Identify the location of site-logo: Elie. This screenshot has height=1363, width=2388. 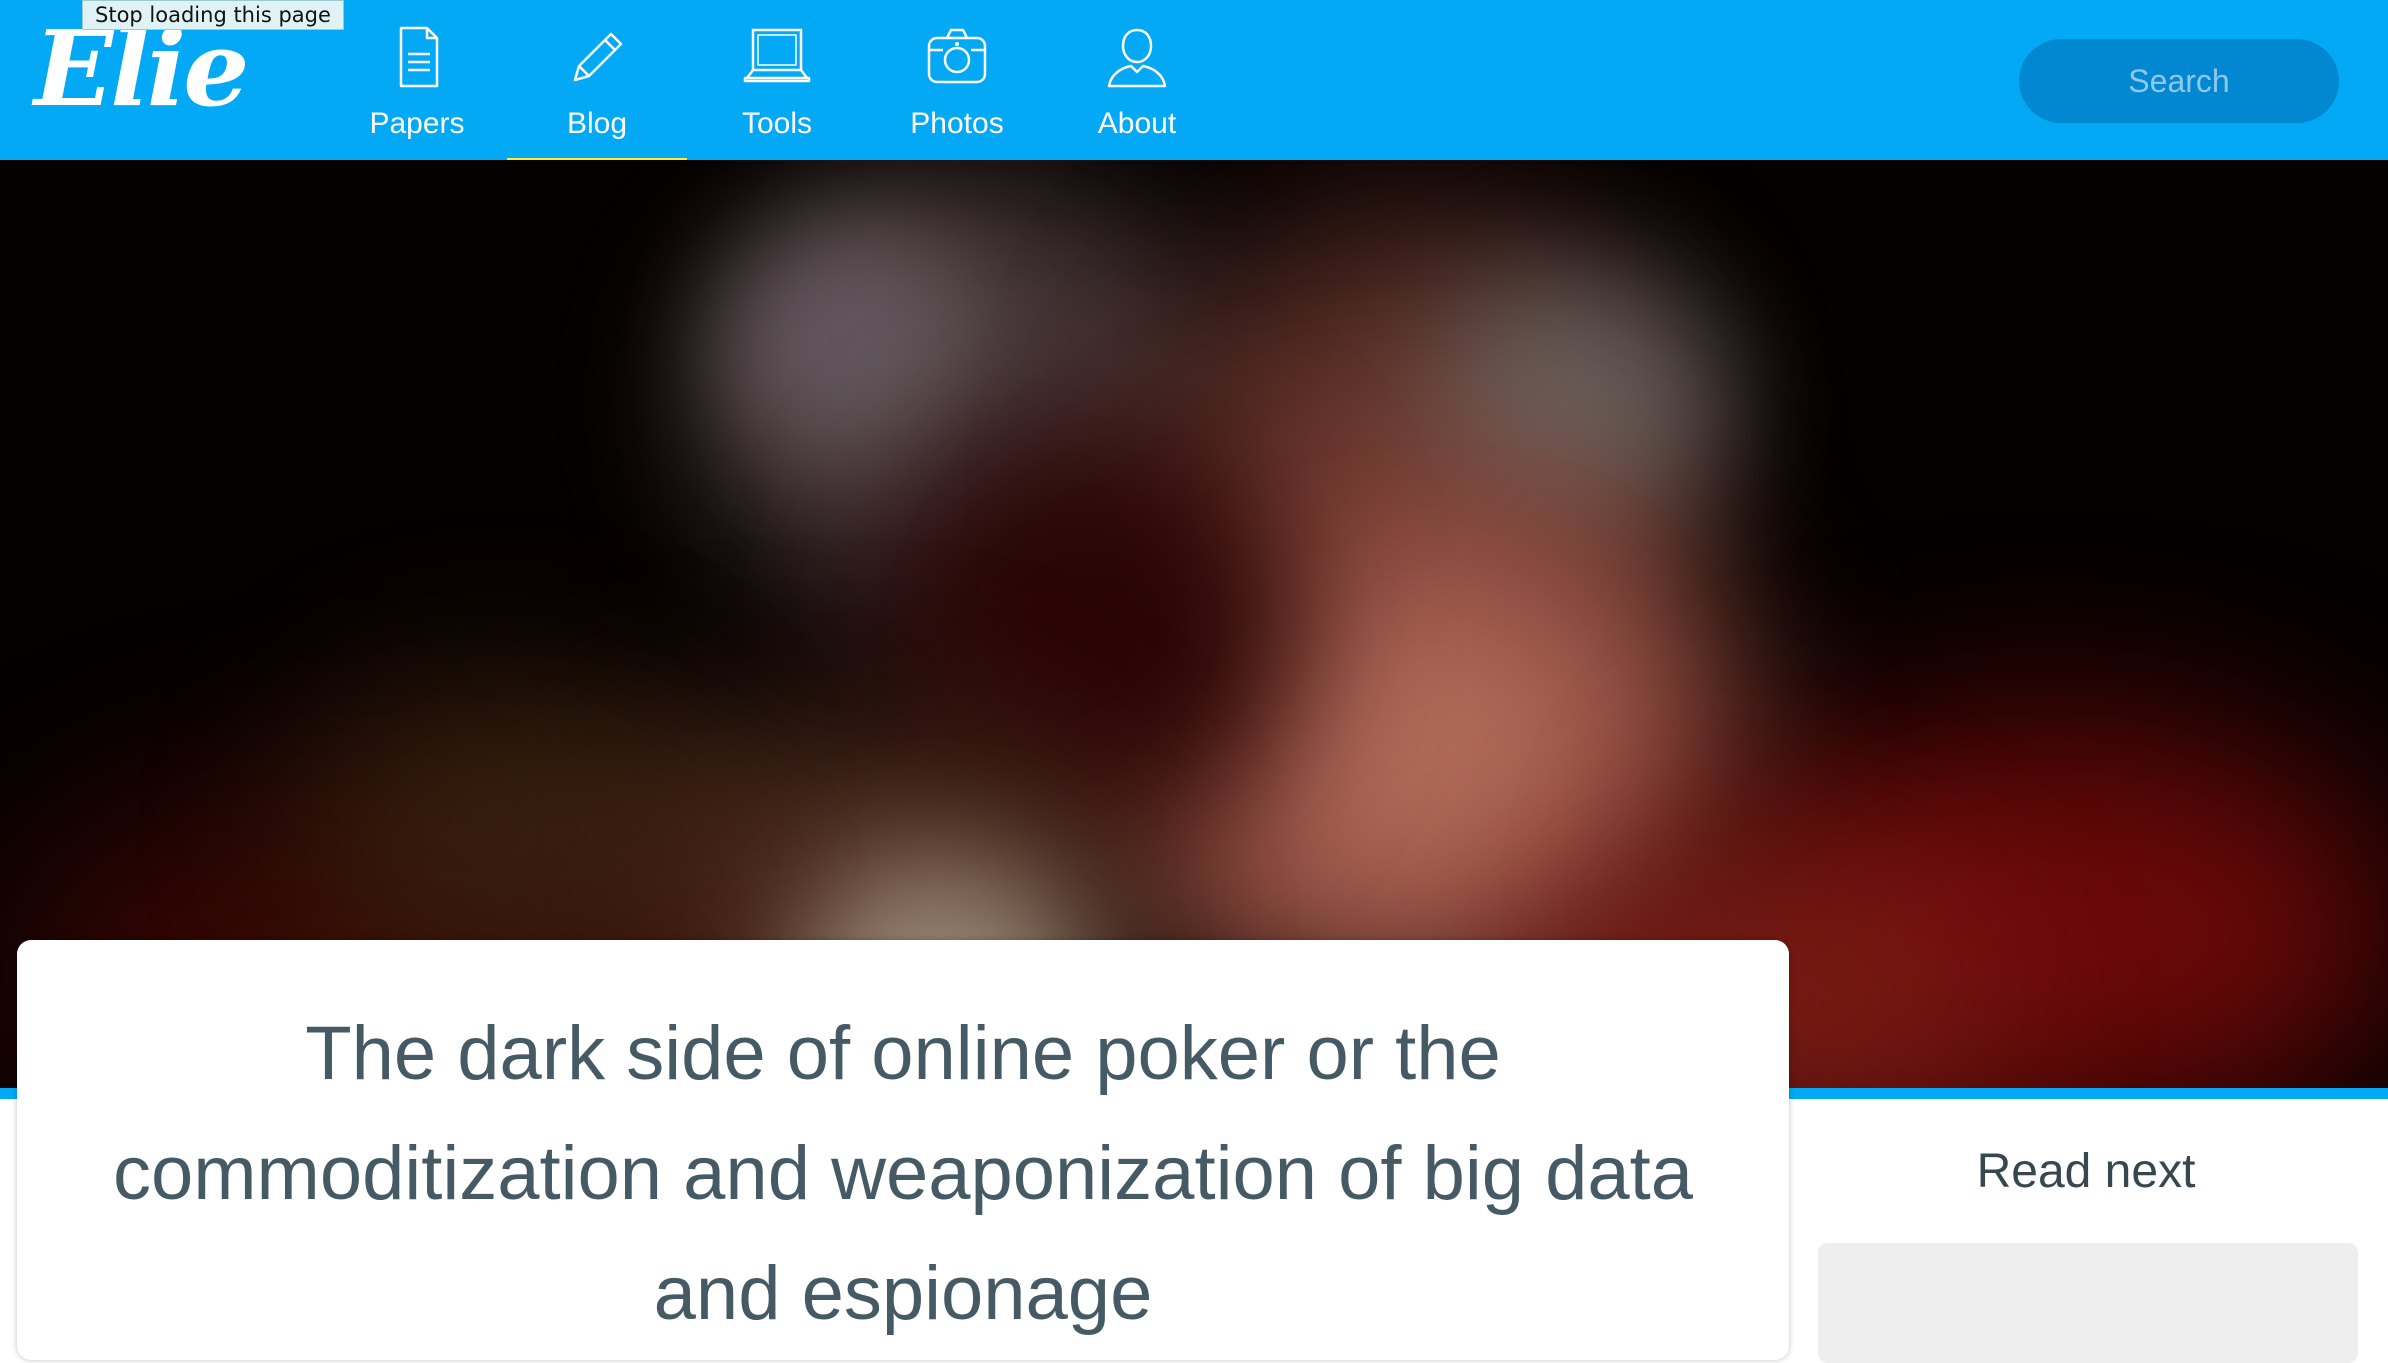
(141, 69).